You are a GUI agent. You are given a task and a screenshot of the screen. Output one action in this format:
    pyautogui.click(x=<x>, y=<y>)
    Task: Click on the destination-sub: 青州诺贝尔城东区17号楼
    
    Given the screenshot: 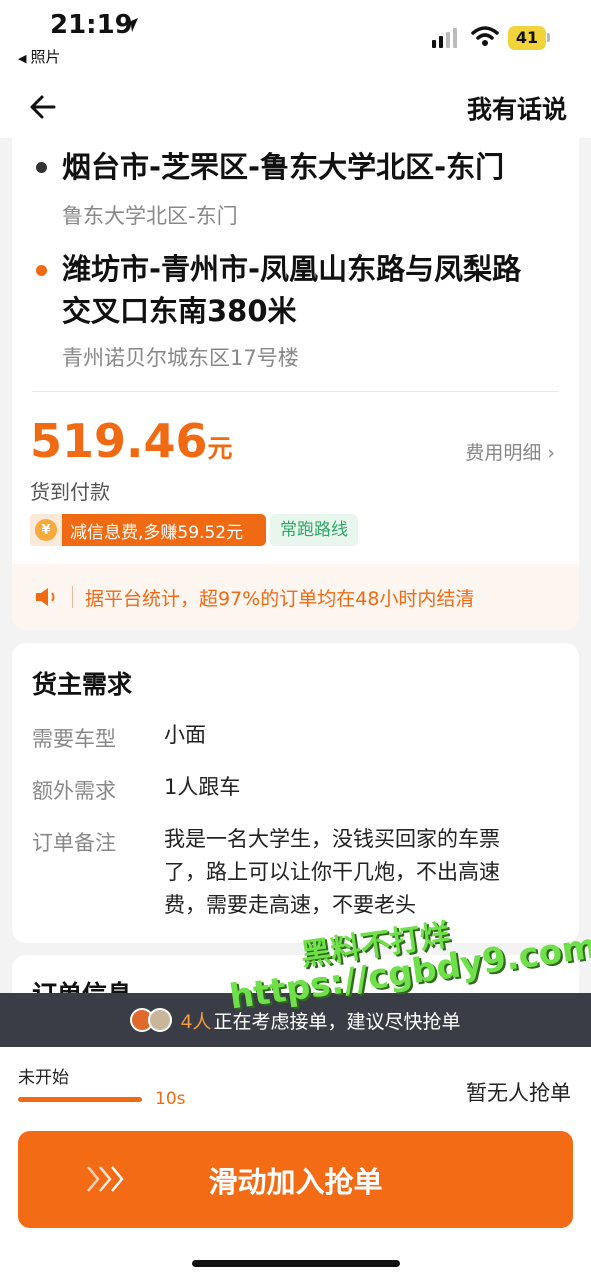 What is the action you would take?
    pyautogui.click(x=180, y=358)
    